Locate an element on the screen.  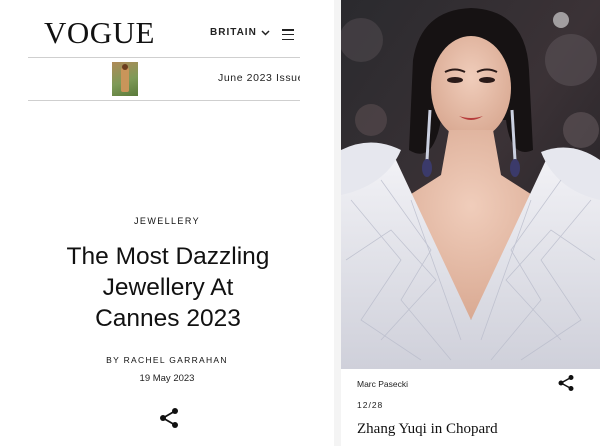
article-category: JEWELLERY is located at coordinates (167, 221).